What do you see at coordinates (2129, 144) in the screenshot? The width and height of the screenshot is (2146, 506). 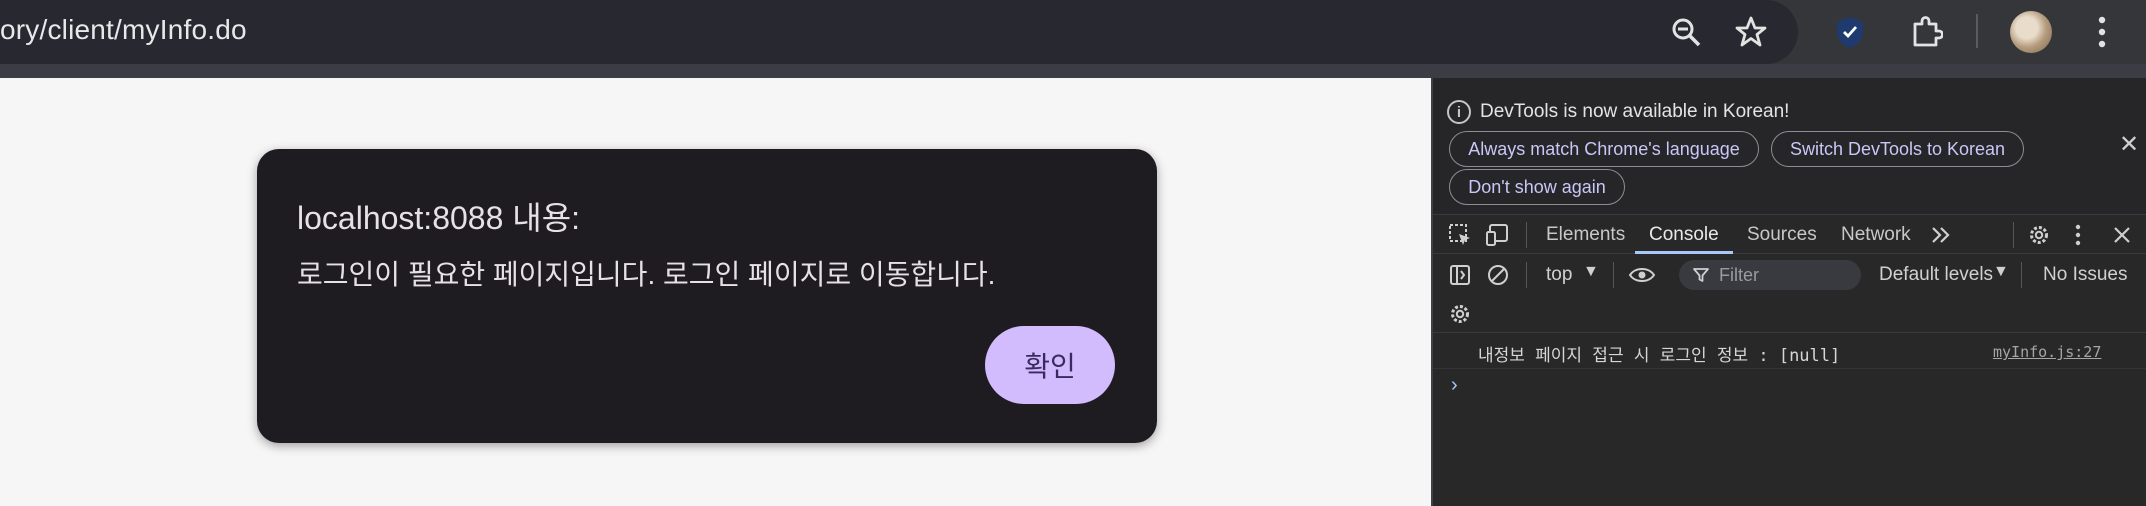 I see `infobar-close-icon: ✕` at bounding box center [2129, 144].